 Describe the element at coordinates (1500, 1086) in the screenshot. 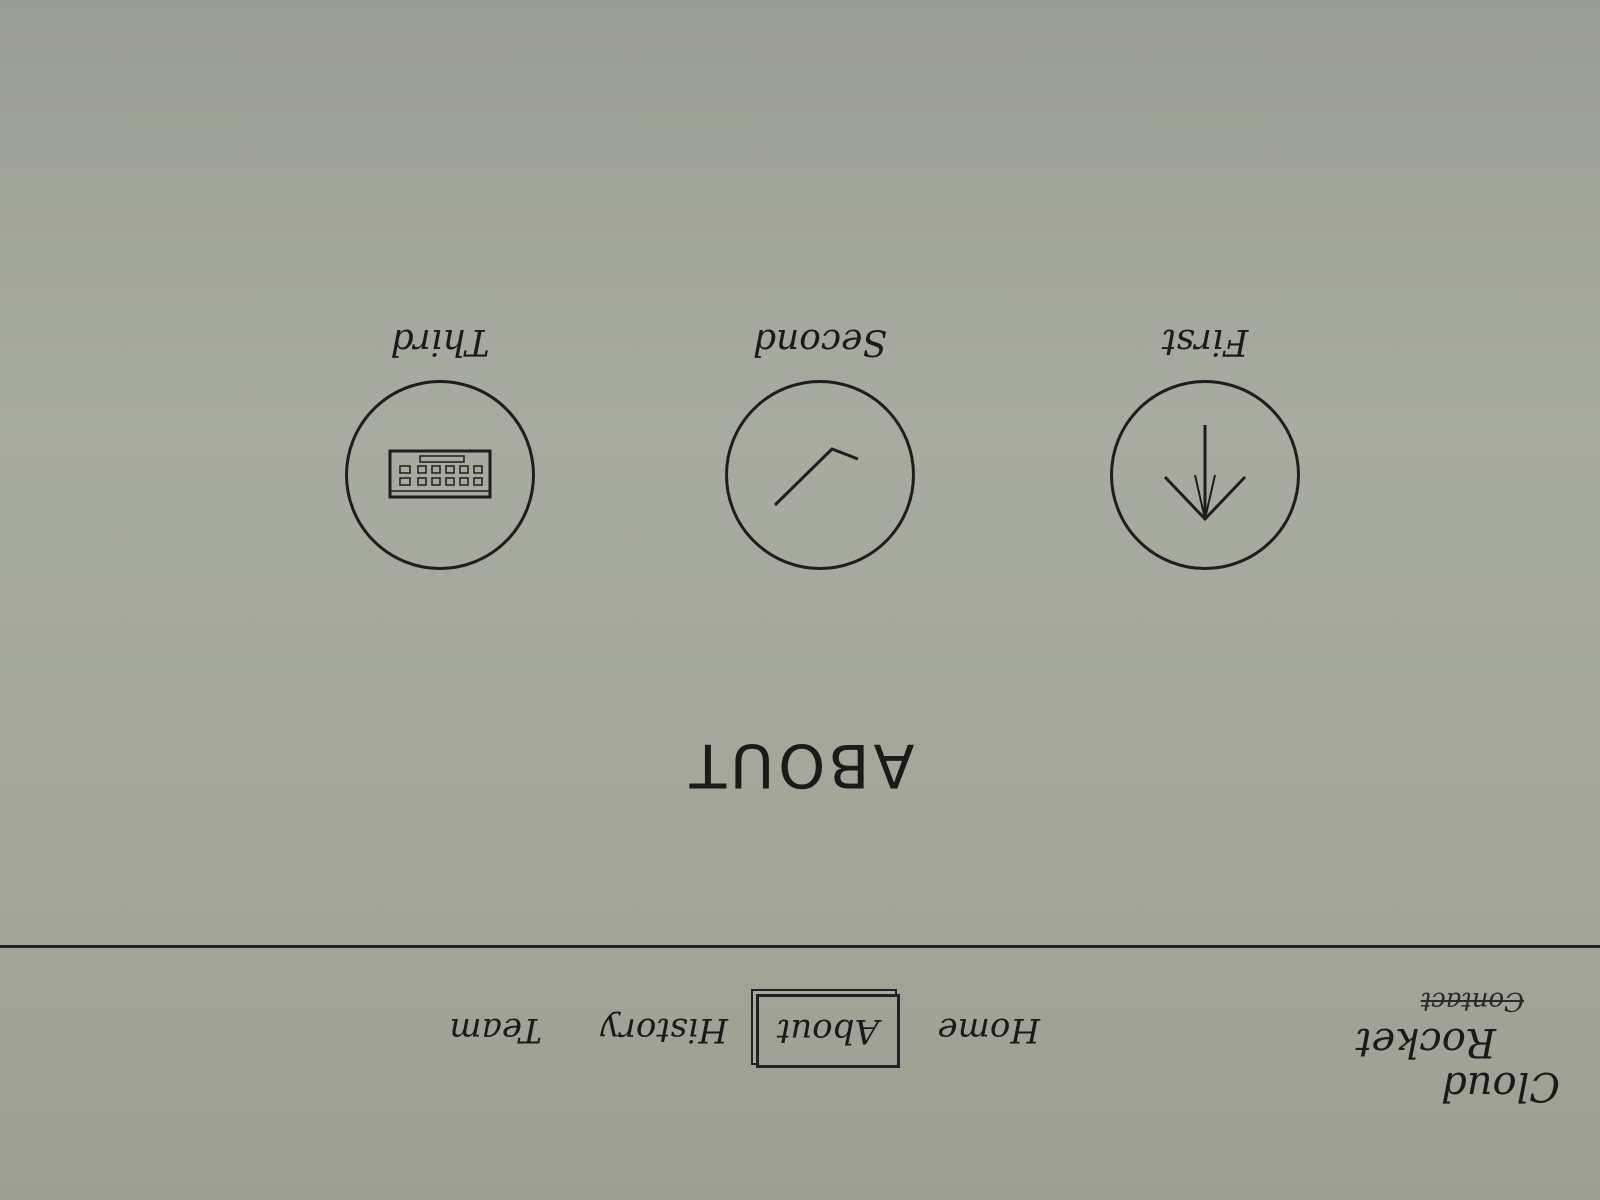

I see `brand-line-1: Cloud` at that location.